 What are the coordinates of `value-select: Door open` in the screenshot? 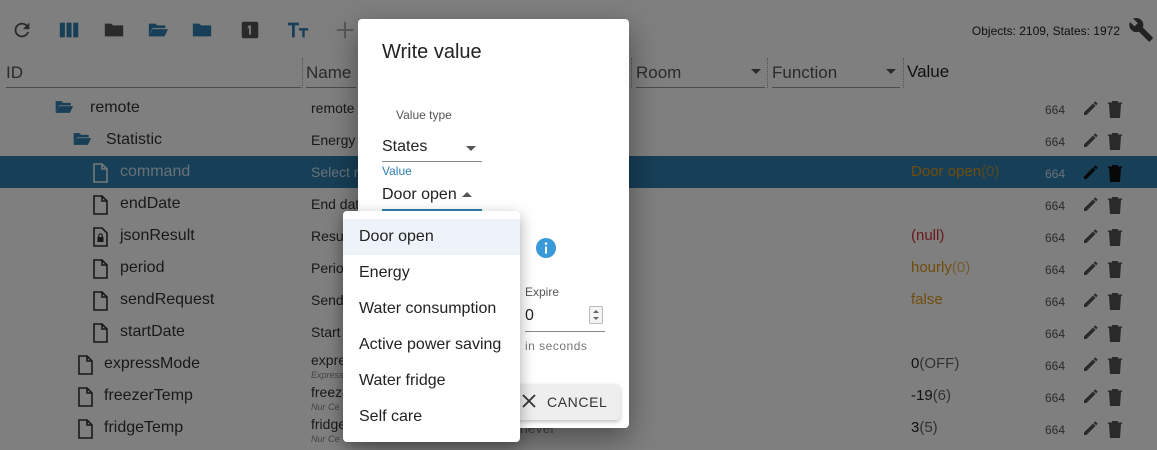 It's located at (432, 197).